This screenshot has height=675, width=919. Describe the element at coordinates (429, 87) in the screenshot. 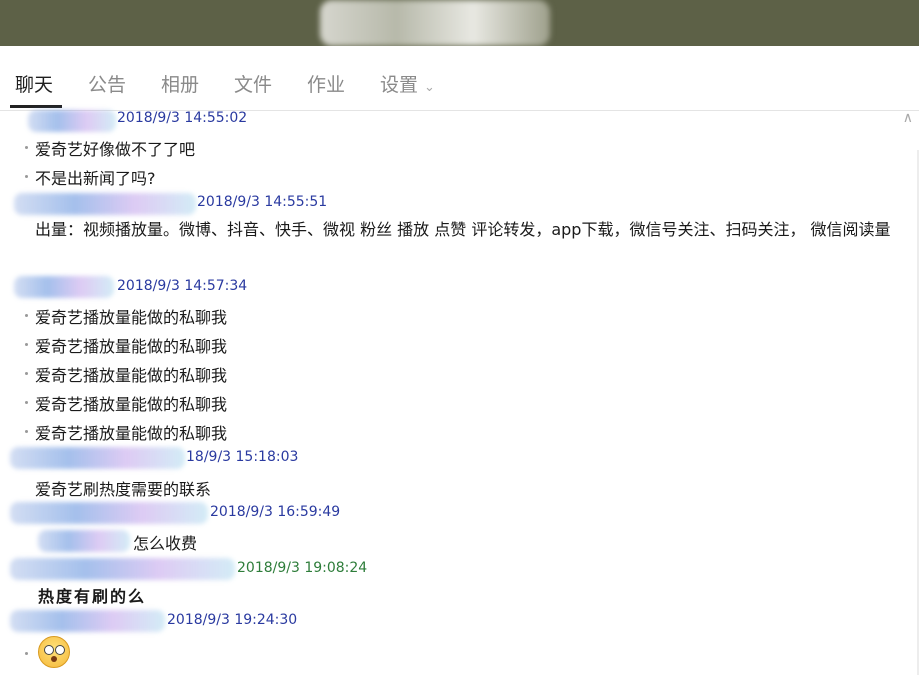

I see `chevron-down-icon: ⌄` at that location.